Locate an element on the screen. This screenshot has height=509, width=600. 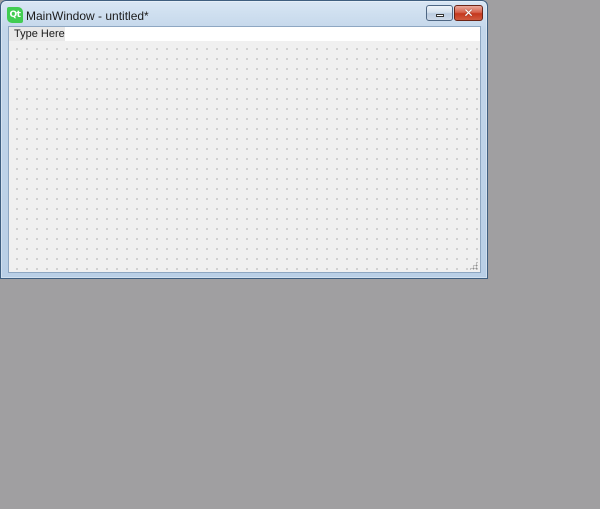
minimize-button is located at coordinates (439, 13).